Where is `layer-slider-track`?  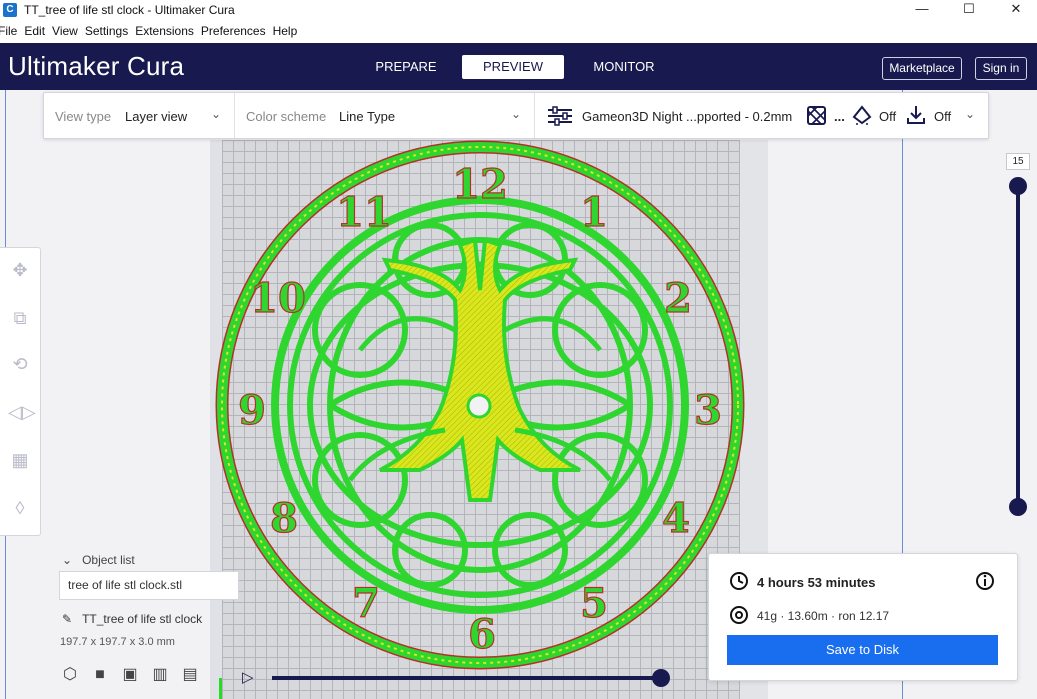 layer-slider-track is located at coordinates (1018, 346).